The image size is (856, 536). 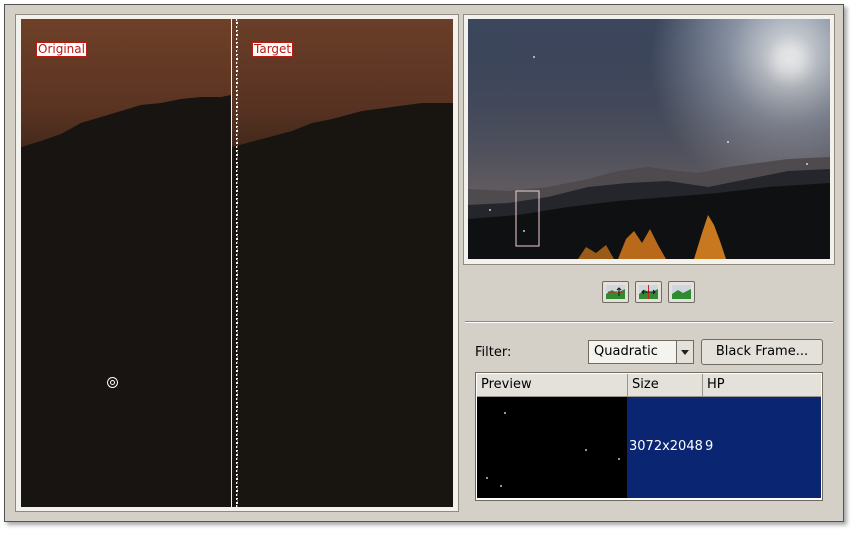 I want to click on table-header: Preview Size HP, so click(x=649, y=385).